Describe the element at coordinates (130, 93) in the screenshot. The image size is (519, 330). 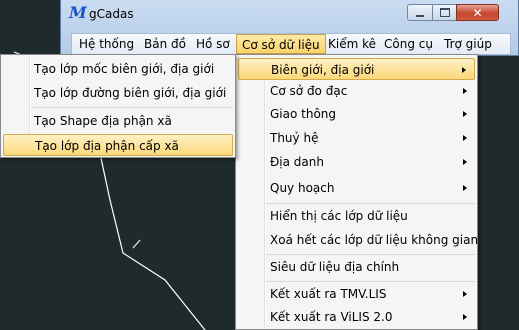
I see `submenu-item-label: Tạo lớp đường biên giới, địa giới` at that location.